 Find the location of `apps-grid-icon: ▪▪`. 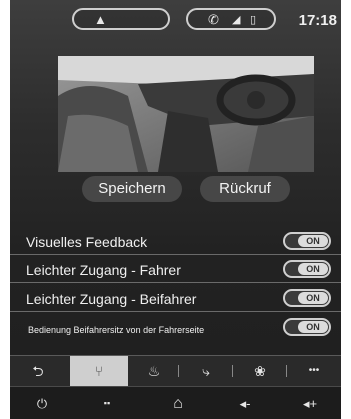

apps-grid-icon: ▪▪ is located at coordinates (107, 403).